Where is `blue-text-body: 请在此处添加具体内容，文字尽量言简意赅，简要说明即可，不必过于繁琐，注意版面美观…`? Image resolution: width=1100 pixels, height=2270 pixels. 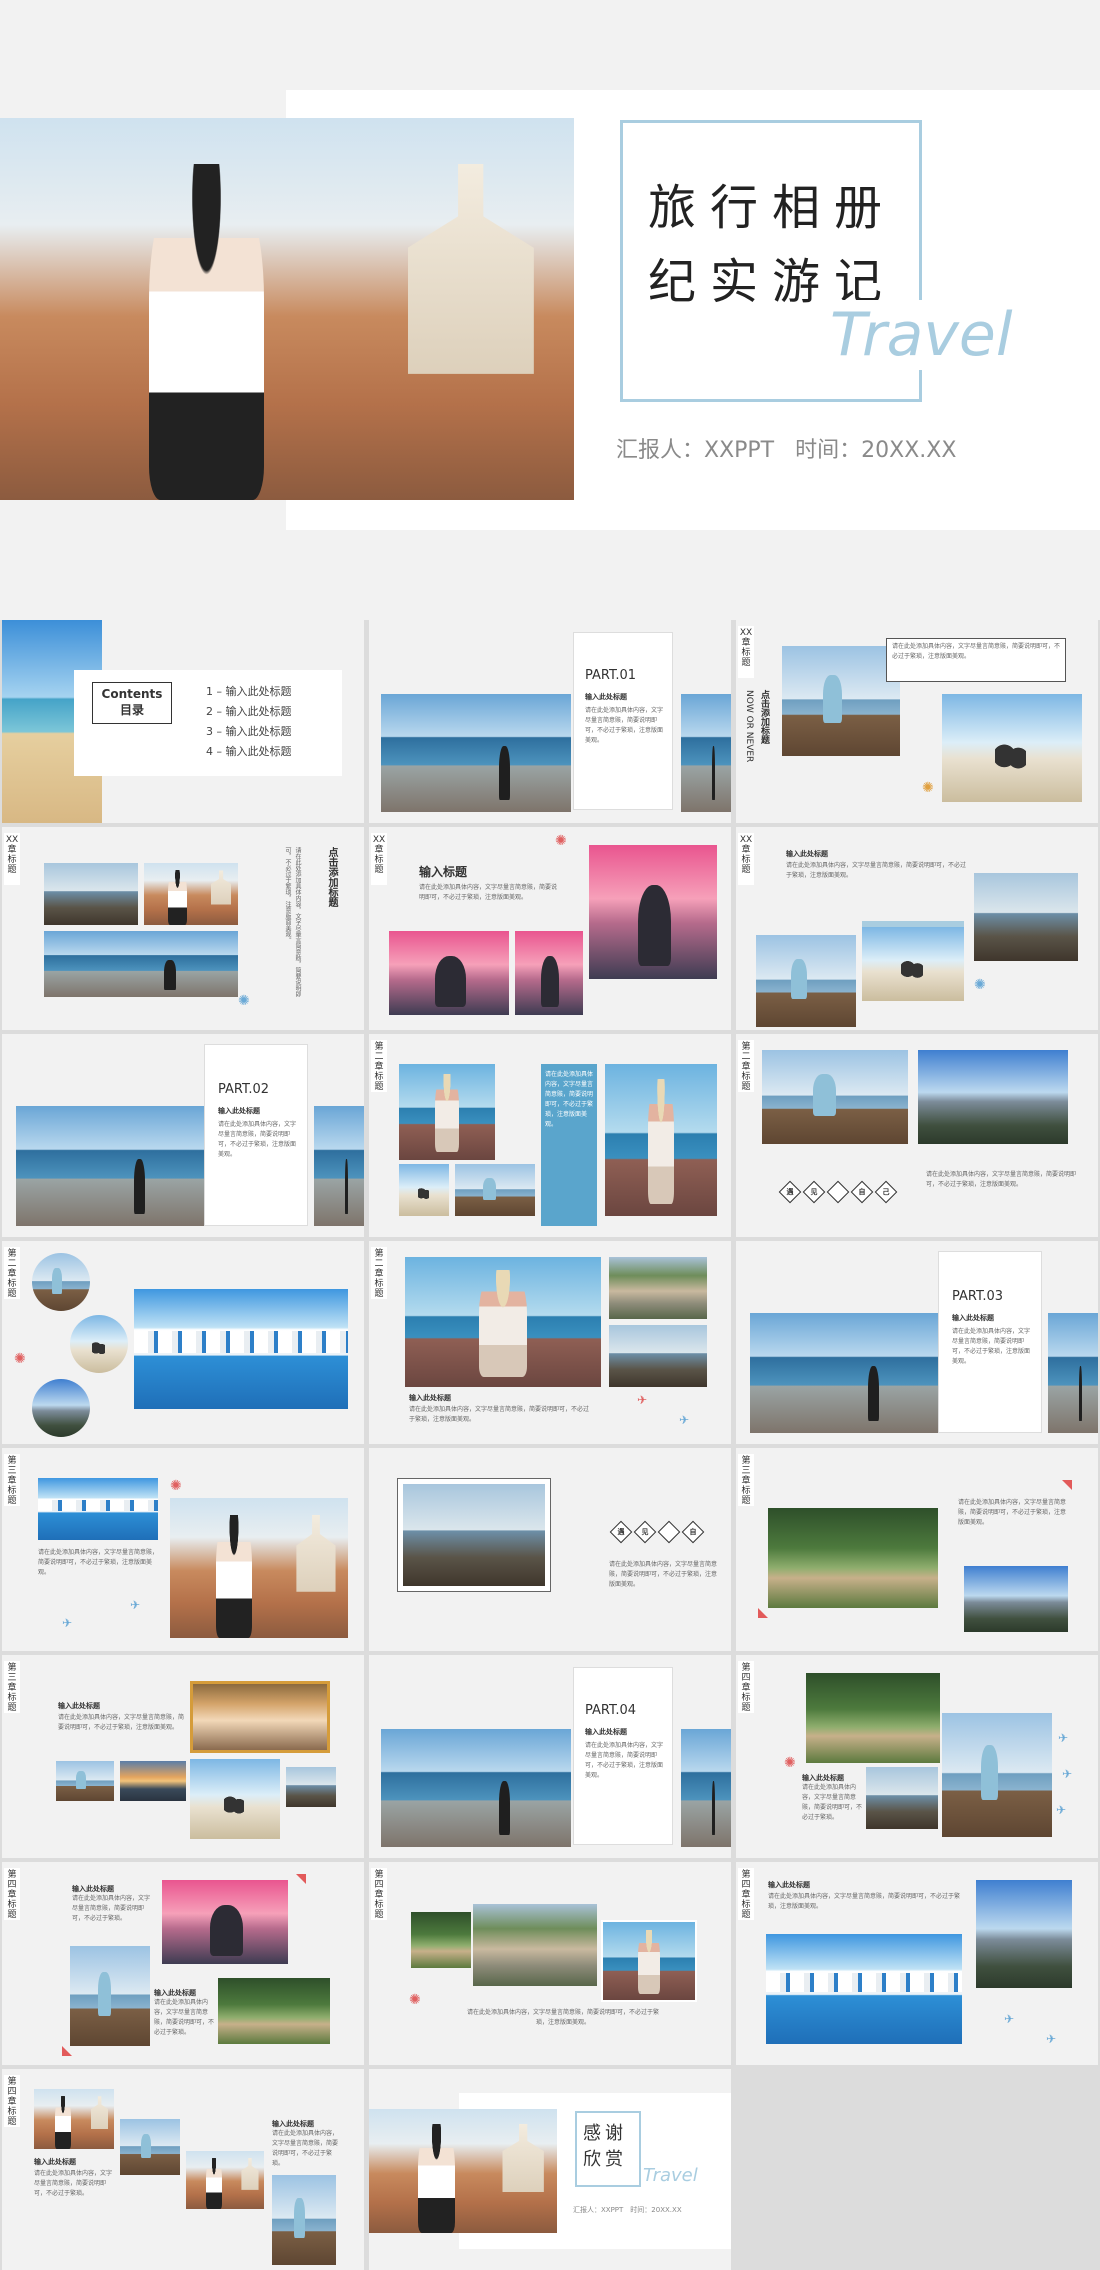
blue-text-body: 请在此处添加具体内容，文字尽量言简意赅，简要说明即可，不必过于繁琐，注意版面美观… is located at coordinates (569, 1099).